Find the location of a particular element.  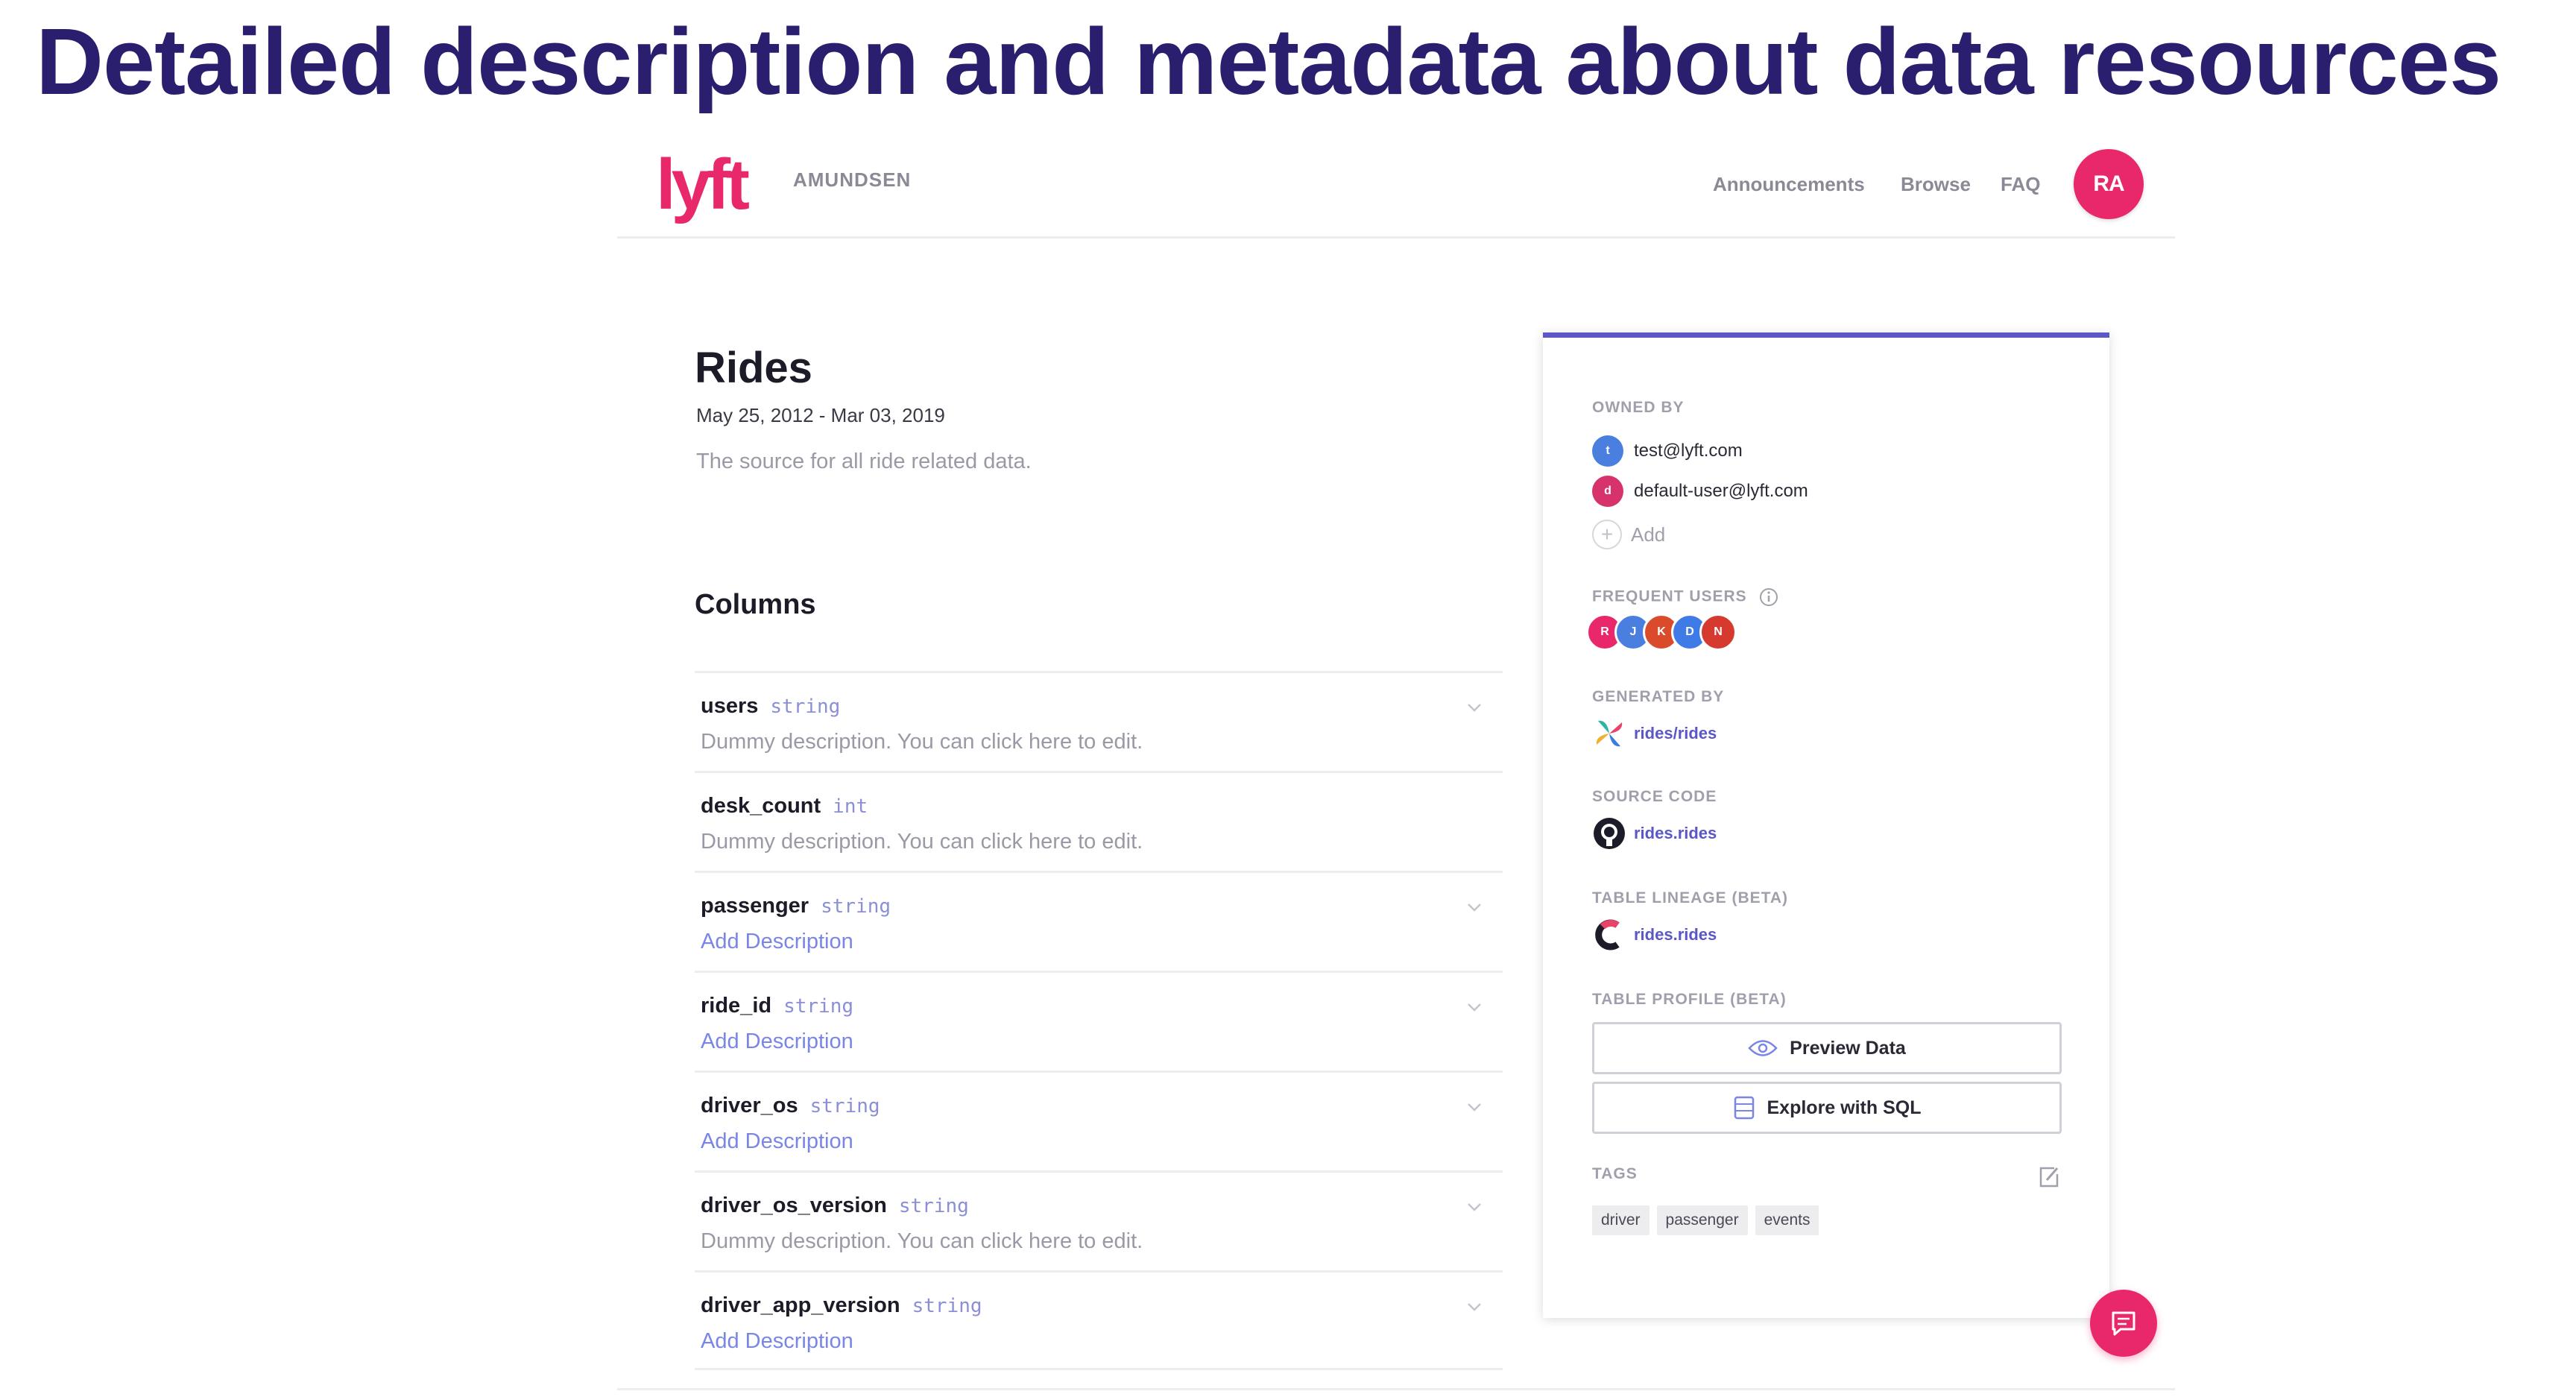

owner-avatar: t is located at coordinates (1608, 451).